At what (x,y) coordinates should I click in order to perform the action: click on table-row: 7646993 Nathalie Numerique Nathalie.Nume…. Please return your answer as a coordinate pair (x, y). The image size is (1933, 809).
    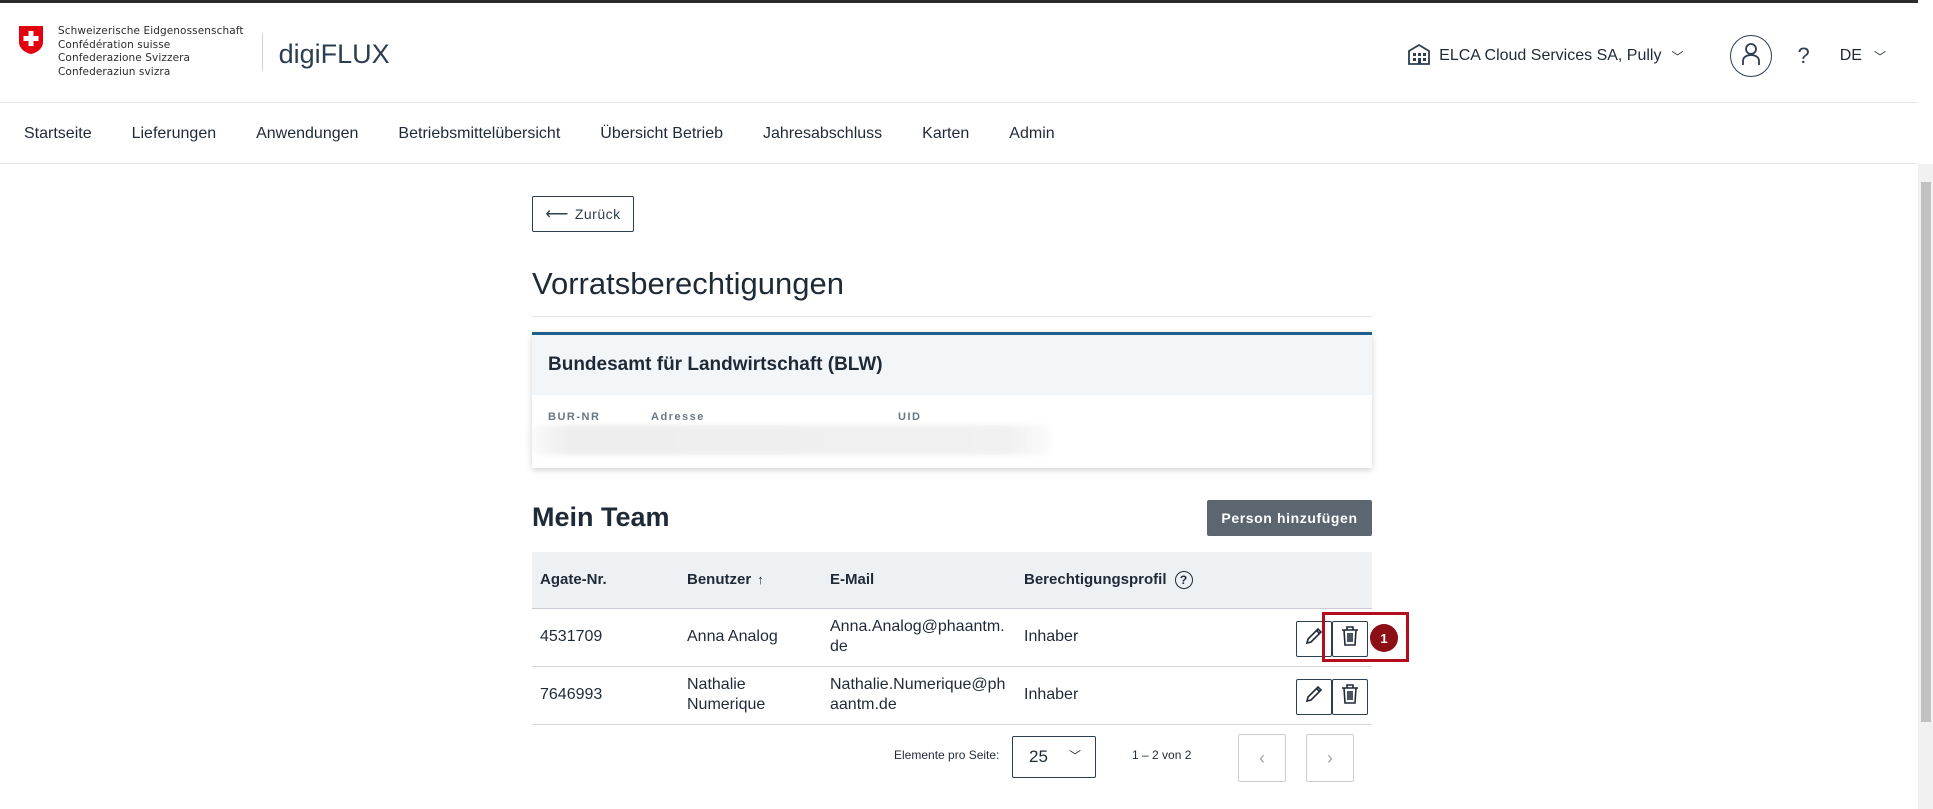
    Looking at the image, I should click on (952, 695).